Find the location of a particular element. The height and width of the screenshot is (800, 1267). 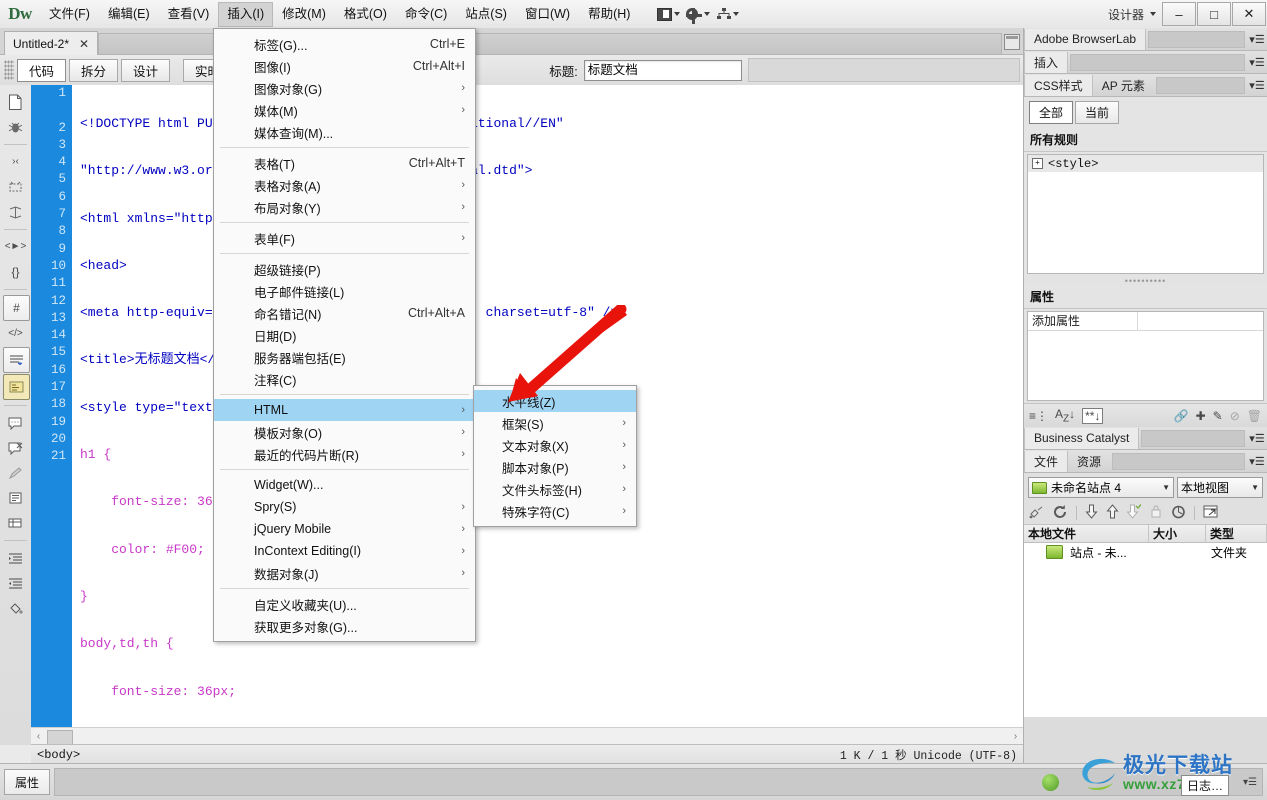

menu-file: 文件(F) is located at coordinates (69, 14).